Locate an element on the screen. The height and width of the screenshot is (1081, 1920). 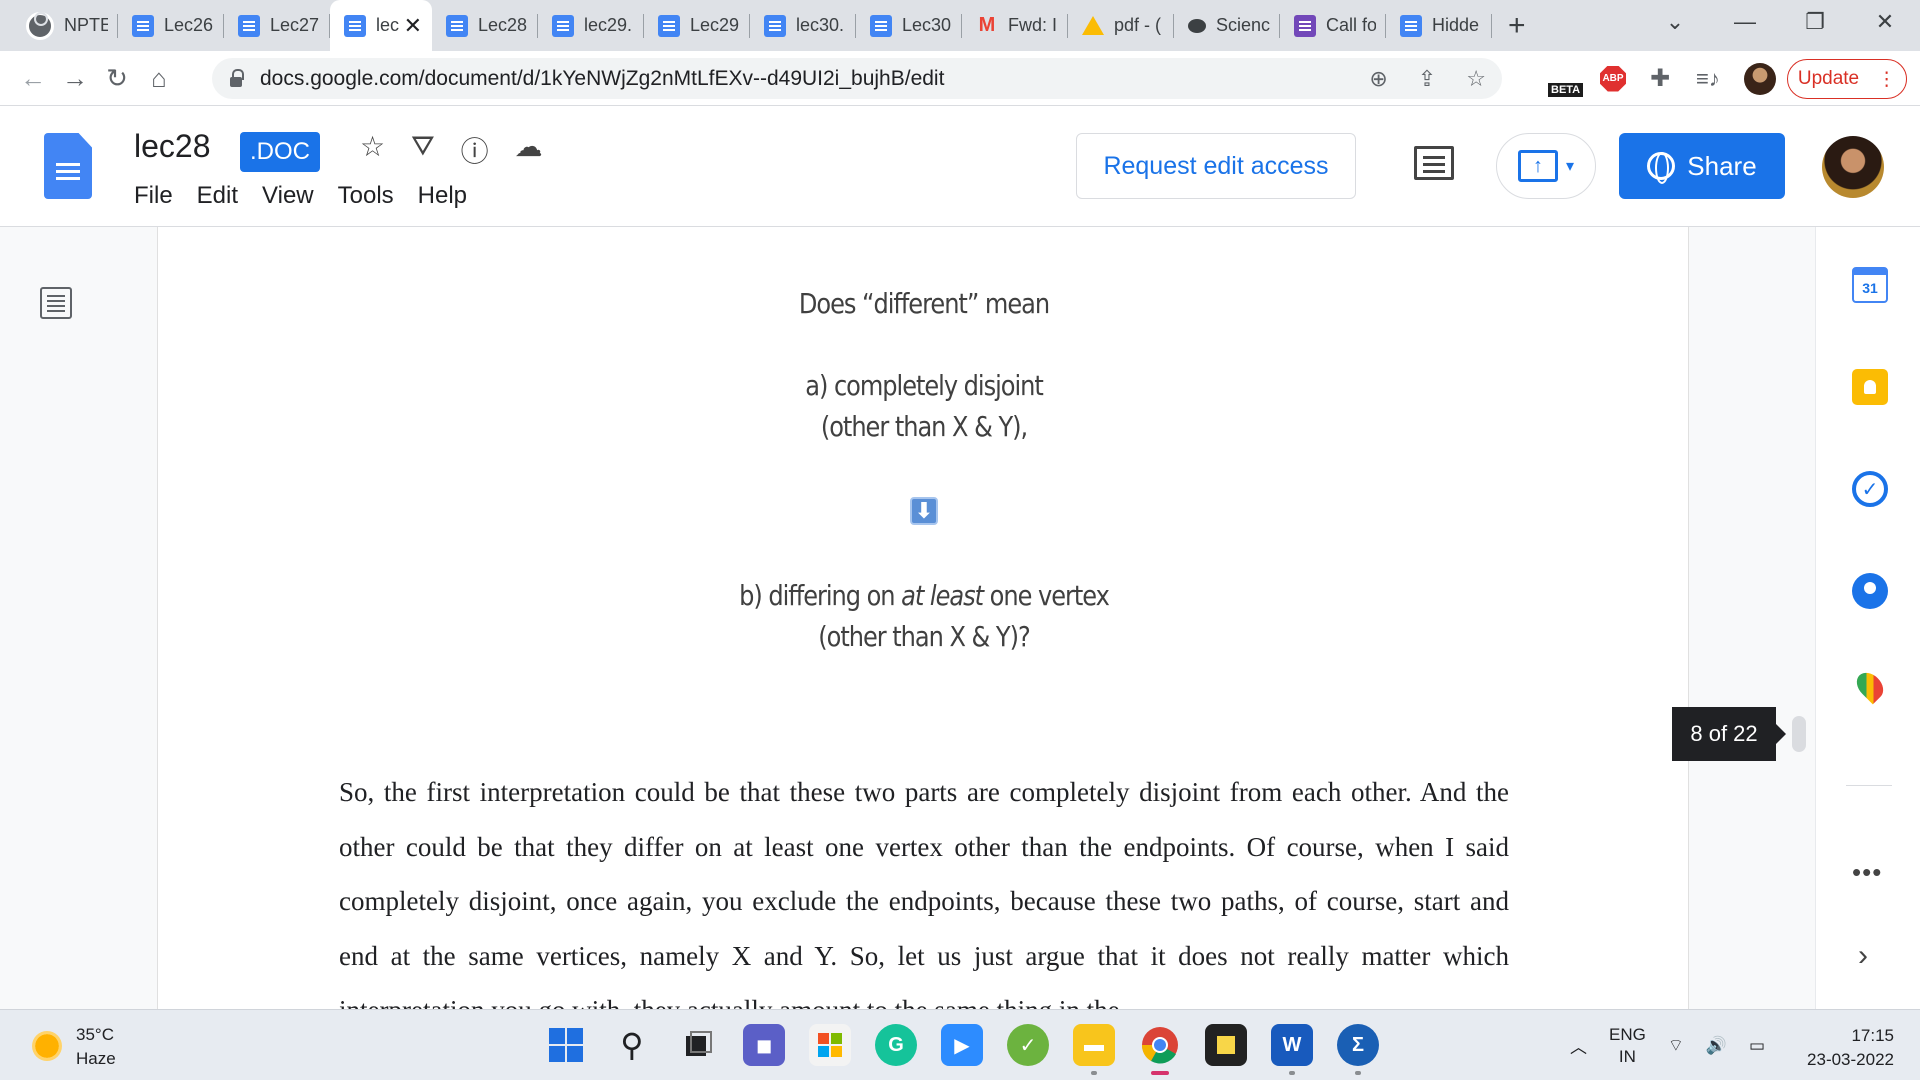
info-icon: ⓘ is located at coordinates (475, 150).